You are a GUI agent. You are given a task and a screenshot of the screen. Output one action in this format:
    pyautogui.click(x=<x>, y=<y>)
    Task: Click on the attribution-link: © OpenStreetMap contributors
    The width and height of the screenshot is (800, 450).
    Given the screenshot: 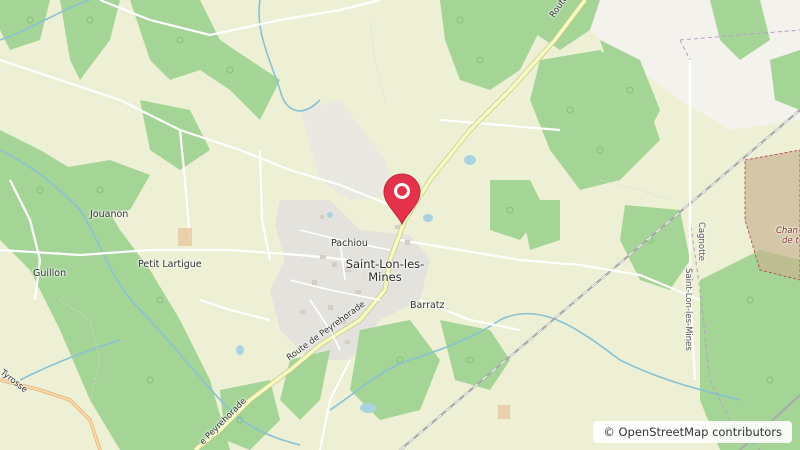 What is the action you would take?
    pyautogui.click(x=692, y=432)
    